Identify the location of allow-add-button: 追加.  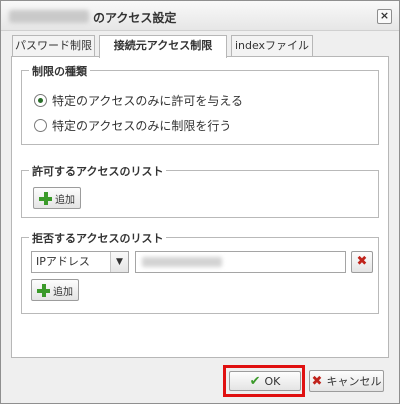
(57, 198).